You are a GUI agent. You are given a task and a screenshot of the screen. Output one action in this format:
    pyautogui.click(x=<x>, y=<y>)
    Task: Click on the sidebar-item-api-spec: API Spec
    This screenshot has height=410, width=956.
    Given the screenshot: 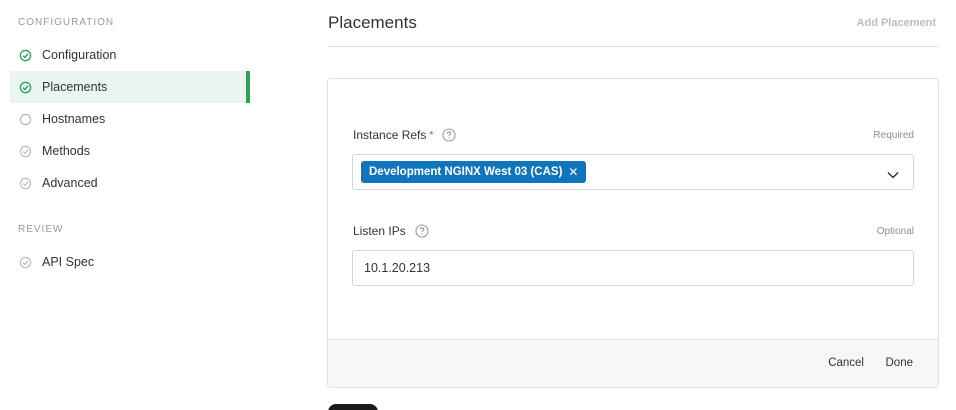 What is the action you would take?
    pyautogui.click(x=130, y=262)
    